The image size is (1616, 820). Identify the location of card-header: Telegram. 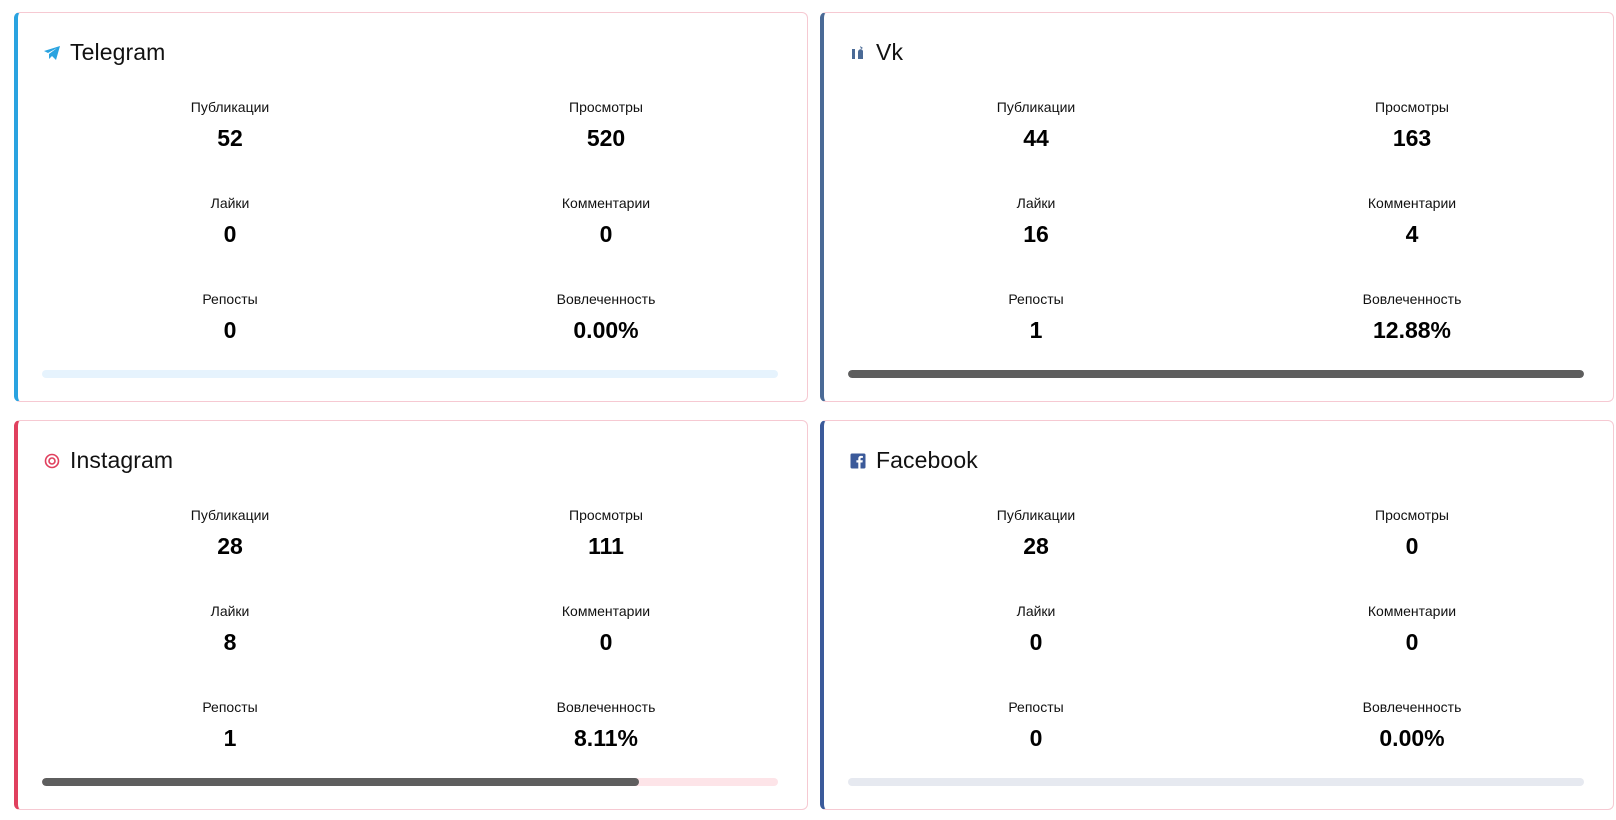
(103, 52).